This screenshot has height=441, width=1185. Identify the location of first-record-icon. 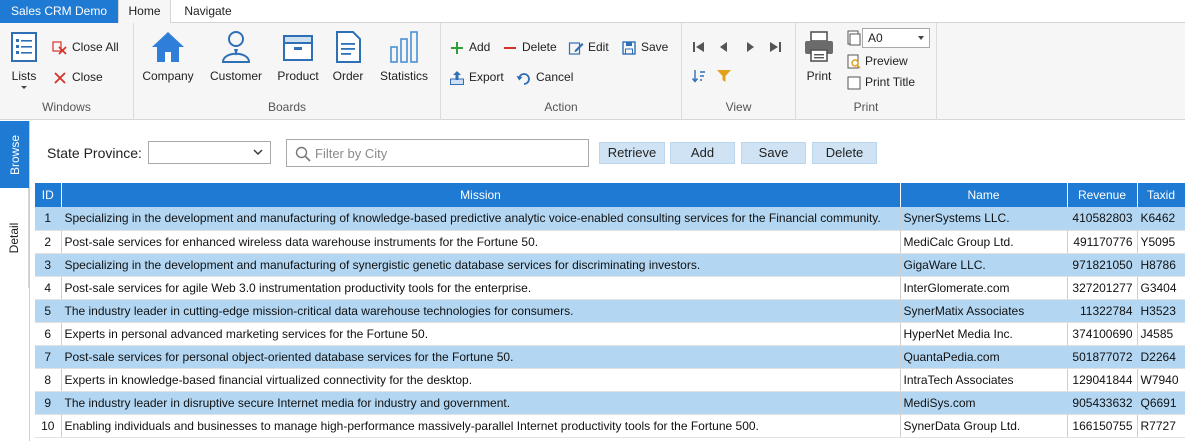
(699, 47).